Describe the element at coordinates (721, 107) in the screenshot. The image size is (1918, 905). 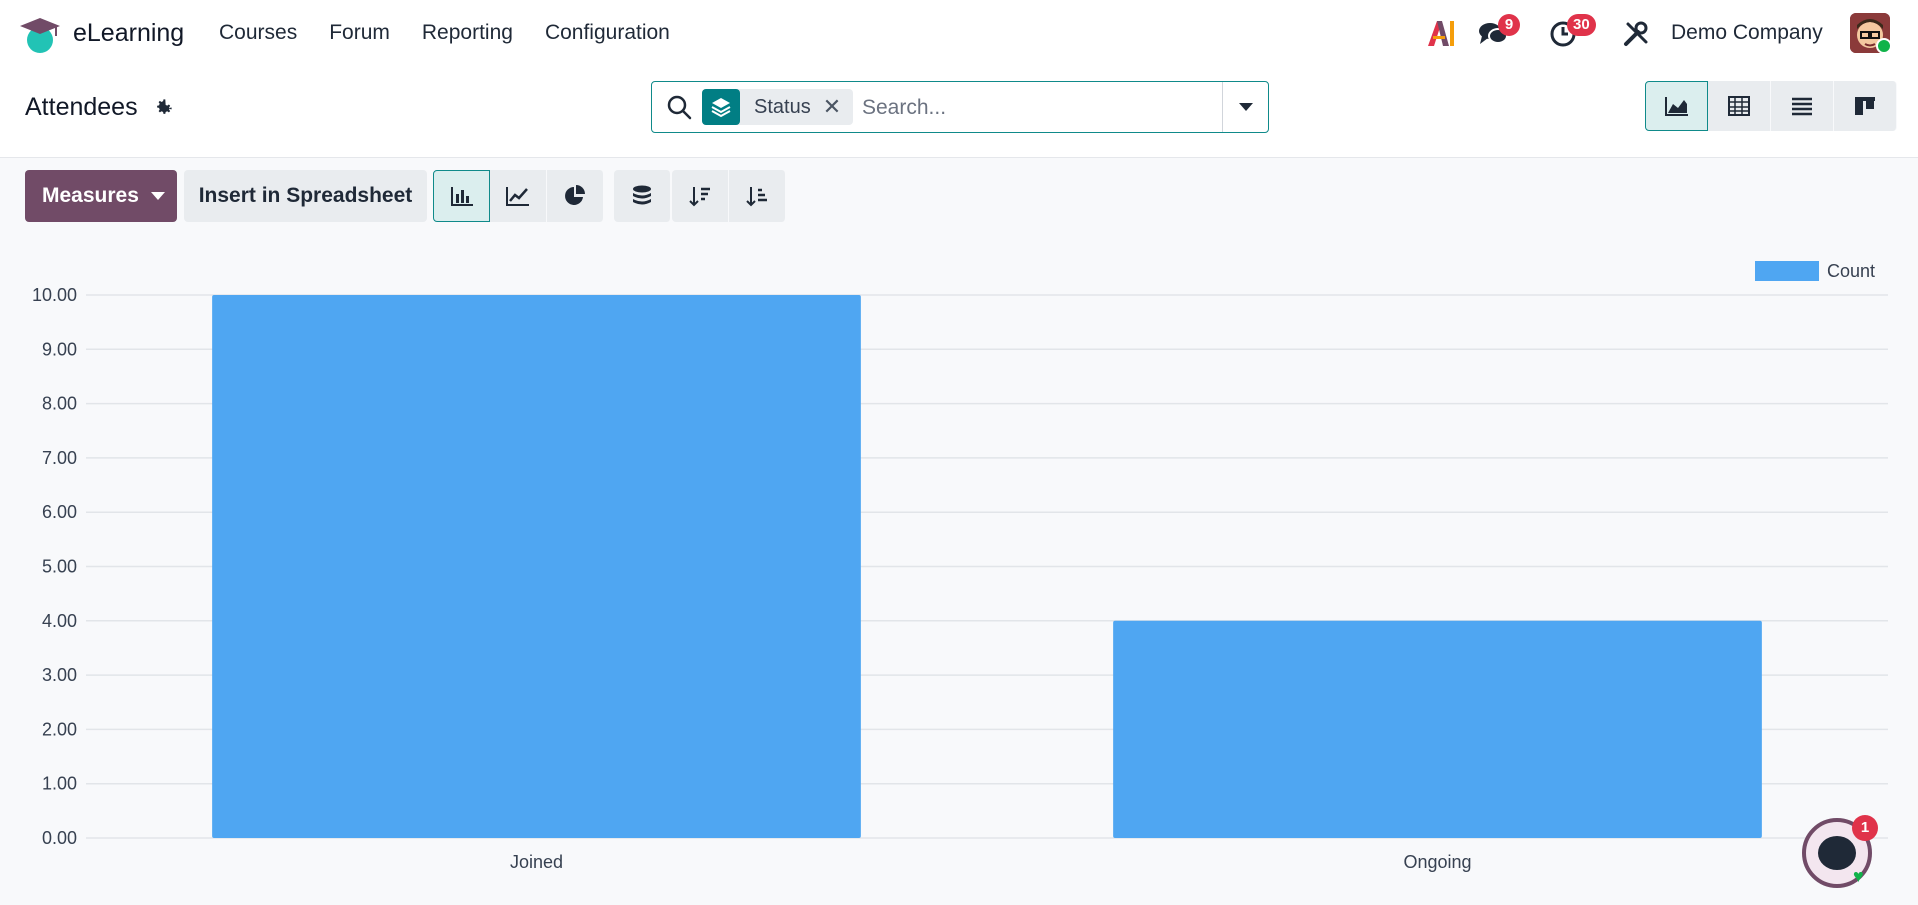
I see `layers-icon` at that location.